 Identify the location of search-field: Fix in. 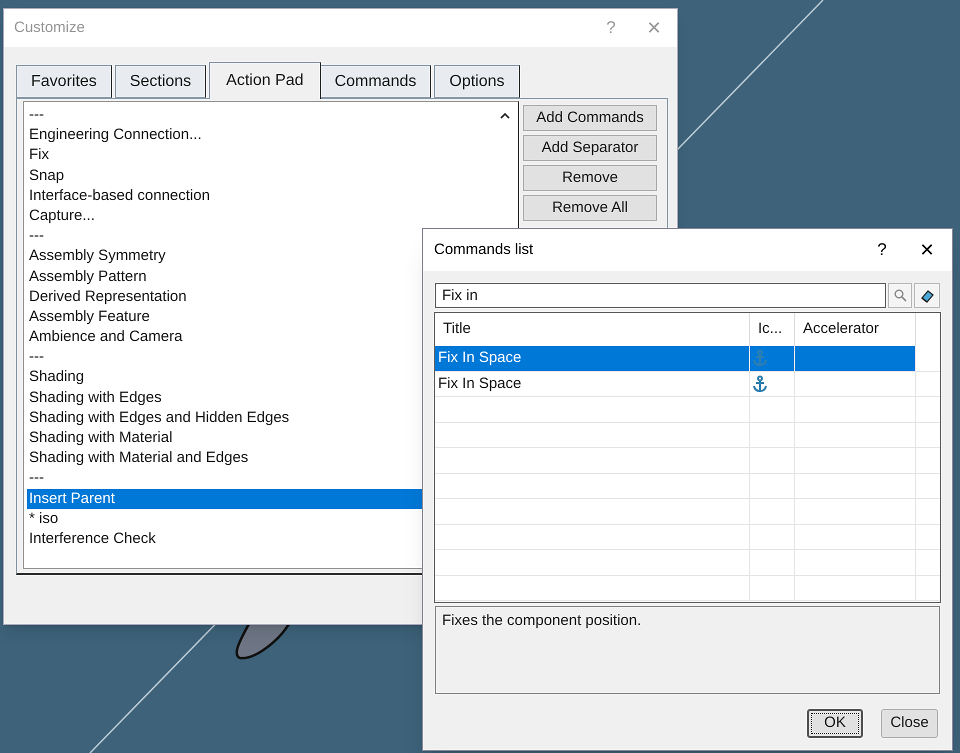
(660, 295).